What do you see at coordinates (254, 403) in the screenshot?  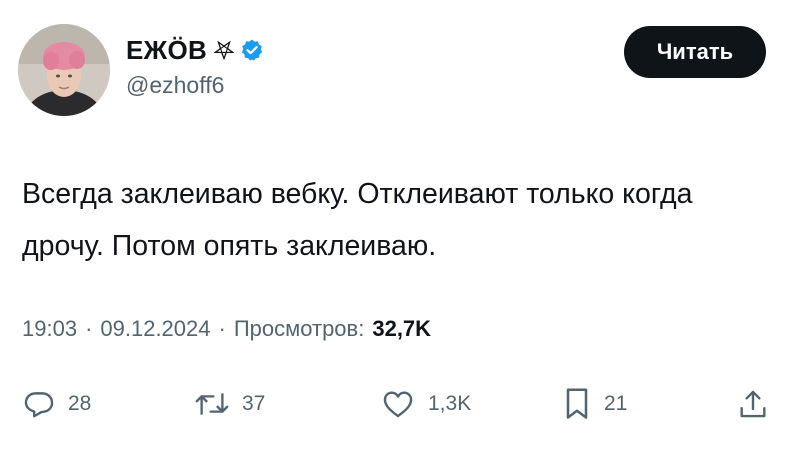 I see `retweet-count: 37` at bounding box center [254, 403].